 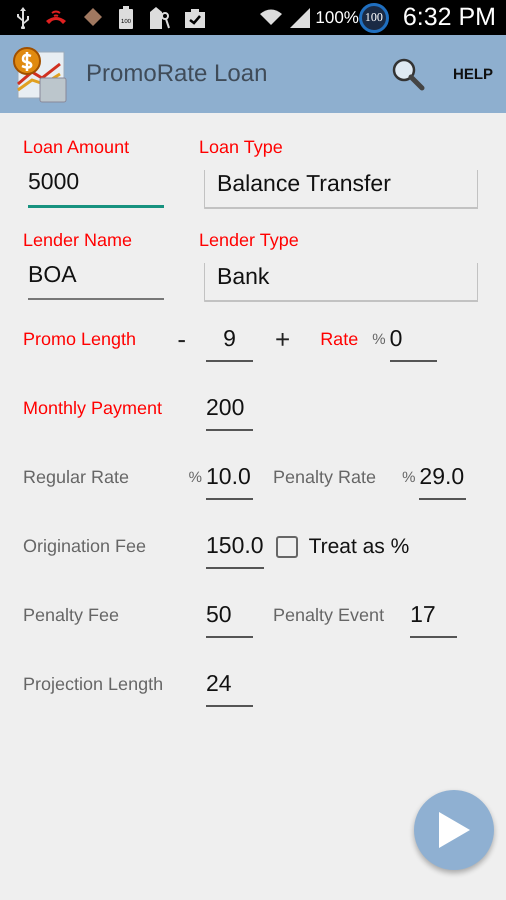 I want to click on input-field: BOA, so click(x=96, y=280).